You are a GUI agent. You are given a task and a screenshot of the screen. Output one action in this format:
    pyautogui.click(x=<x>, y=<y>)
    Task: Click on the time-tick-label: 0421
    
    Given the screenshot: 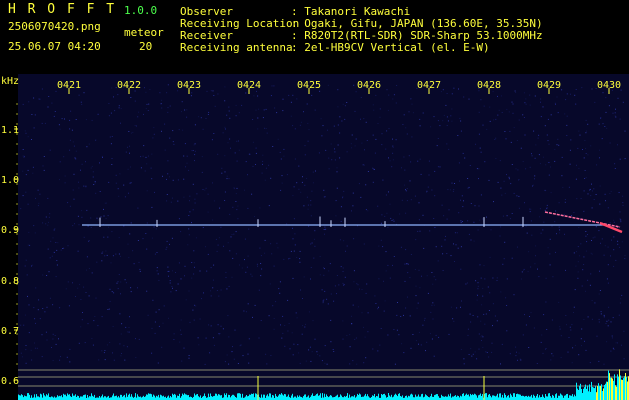 What is the action you would take?
    pyautogui.click(x=69, y=85)
    